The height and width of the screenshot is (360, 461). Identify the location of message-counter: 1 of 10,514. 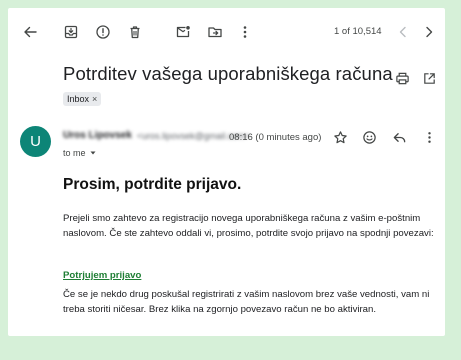
(358, 31).